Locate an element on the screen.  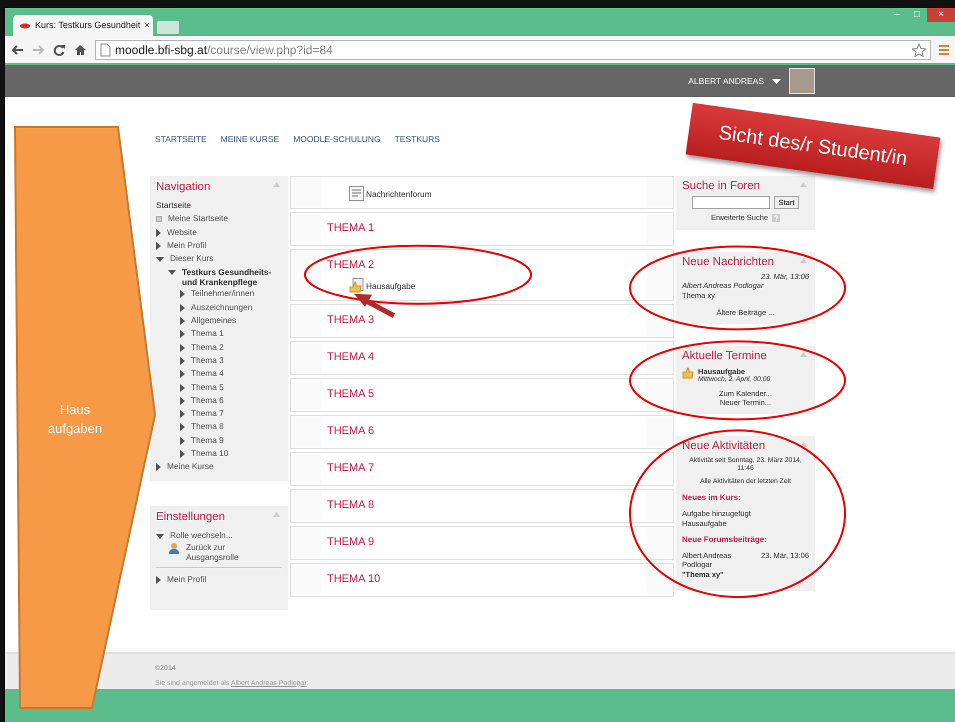
nav-link: Zurück zur Ausgangsrolle is located at coordinates (221, 552).